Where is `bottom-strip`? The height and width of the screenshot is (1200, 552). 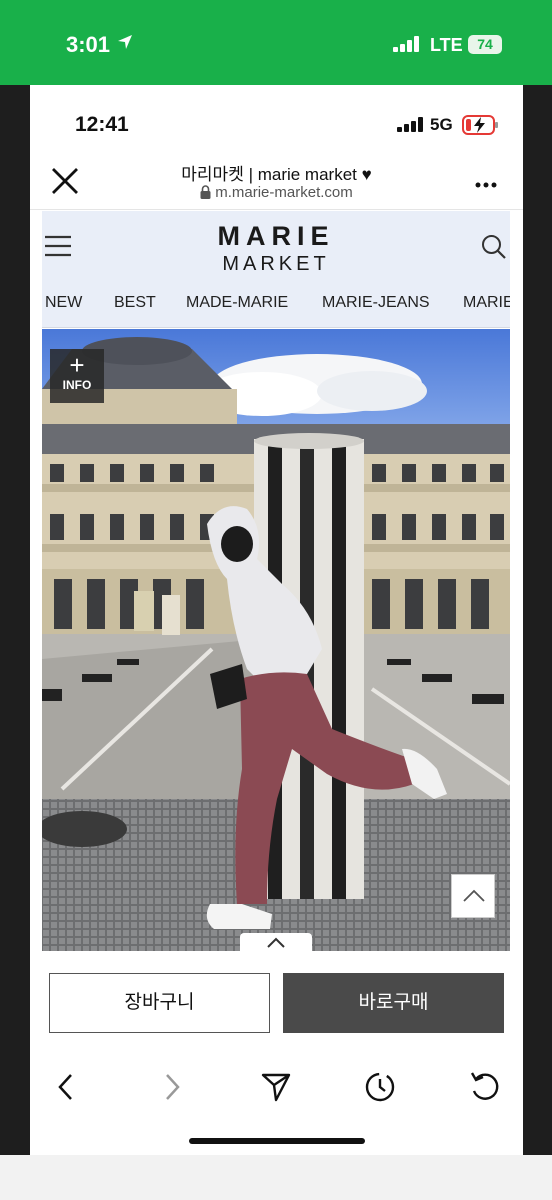
bottom-strip is located at coordinates (276, 1177).